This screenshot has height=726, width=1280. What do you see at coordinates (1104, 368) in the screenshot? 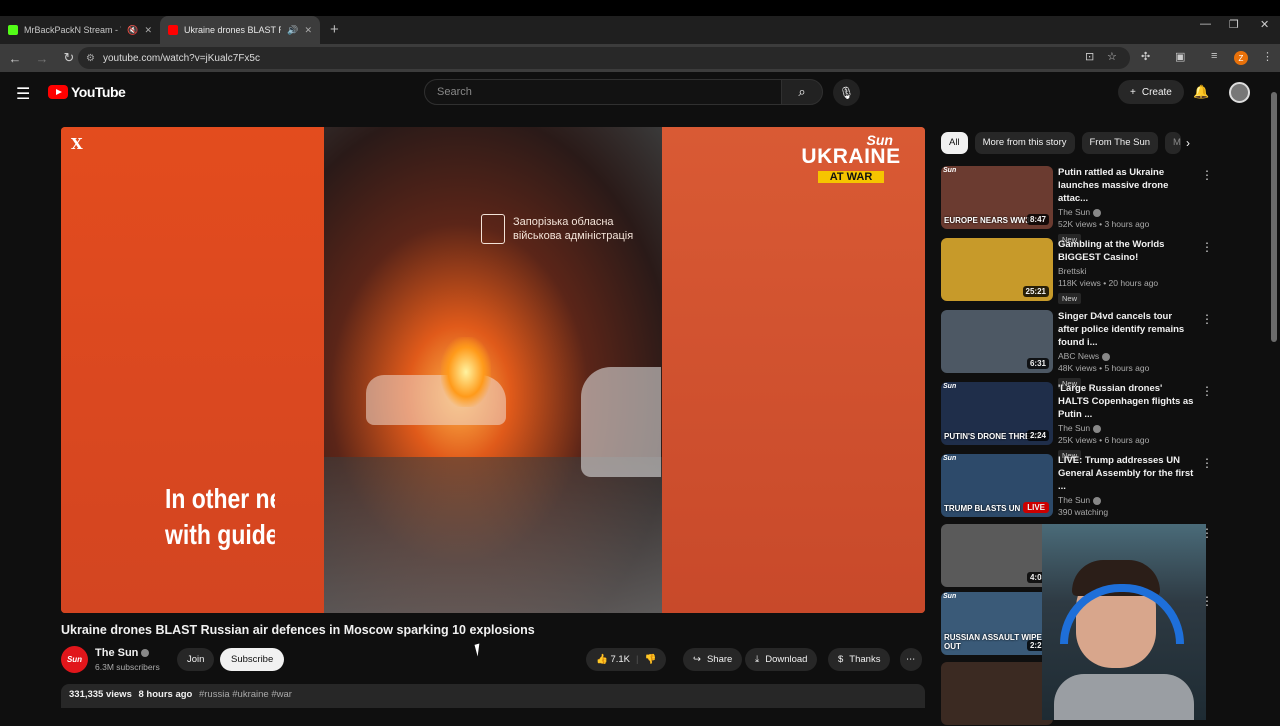
I see `recommendation-meta: 48K views • 5 hours ago` at bounding box center [1104, 368].